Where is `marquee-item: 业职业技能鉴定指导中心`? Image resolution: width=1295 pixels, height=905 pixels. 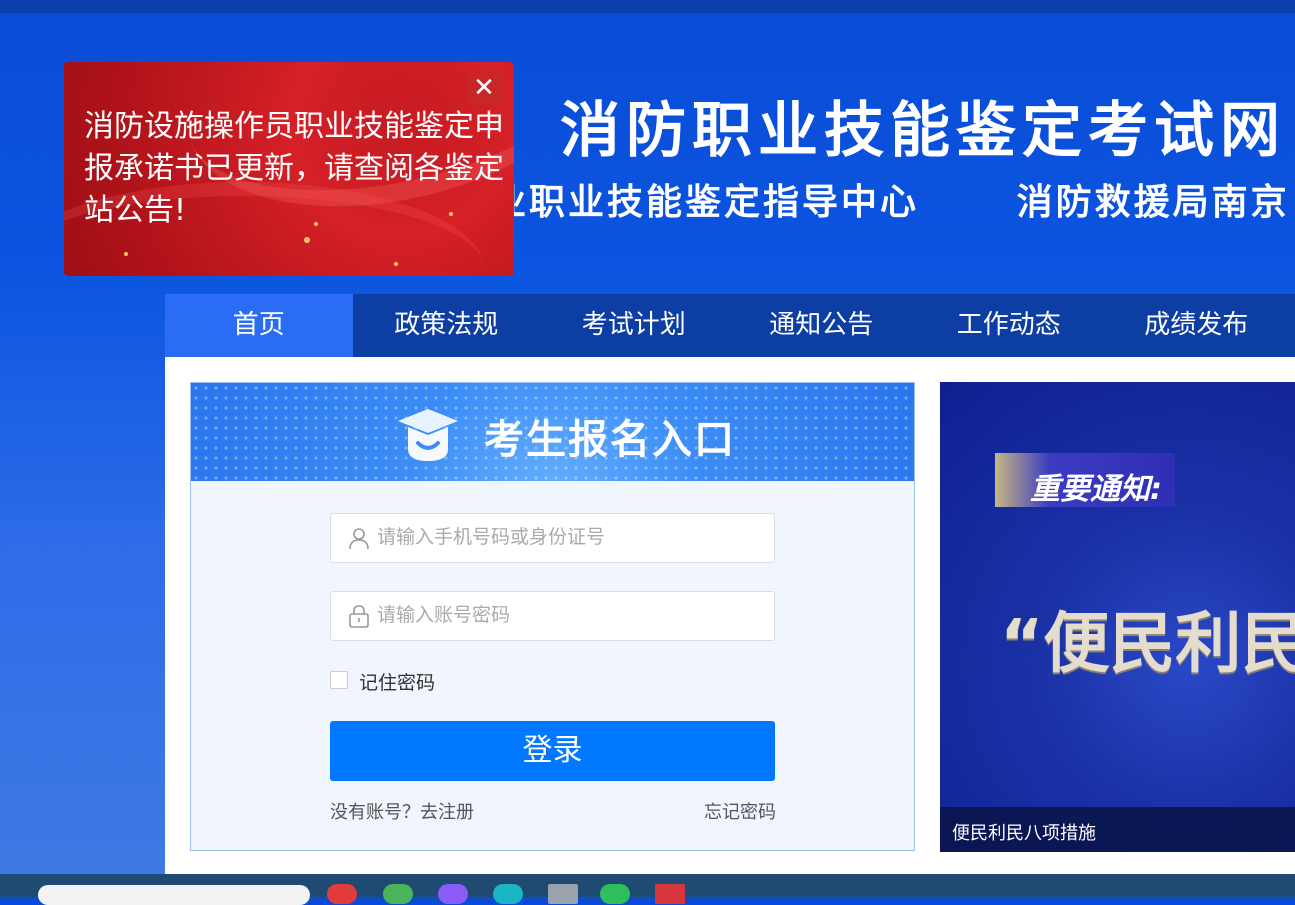 marquee-item: 业职业技能鉴定指导中心 is located at coordinates (705, 202).